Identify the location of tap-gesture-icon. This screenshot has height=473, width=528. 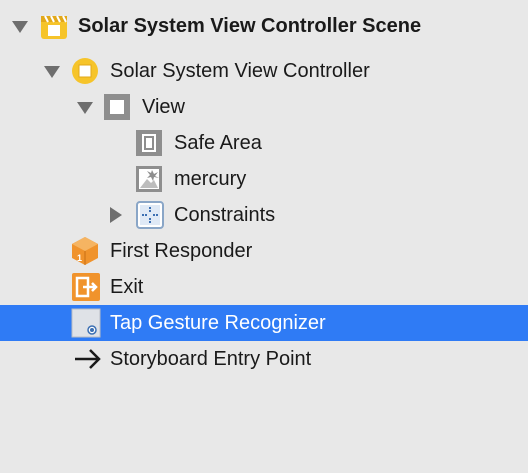
(86, 323).